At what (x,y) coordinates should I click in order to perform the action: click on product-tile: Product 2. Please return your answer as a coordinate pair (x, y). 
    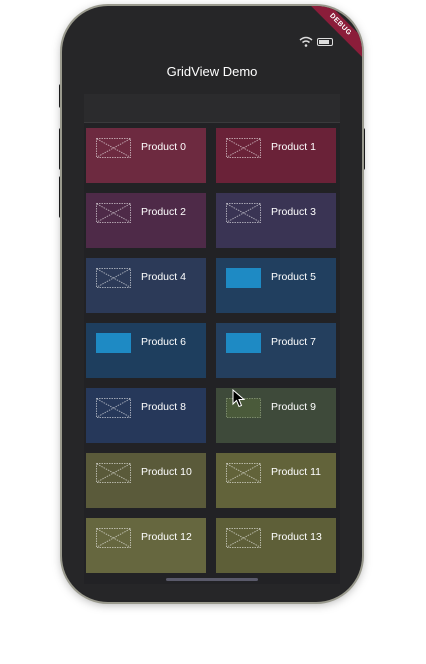
    Looking at the image, I should click on (146, 220).